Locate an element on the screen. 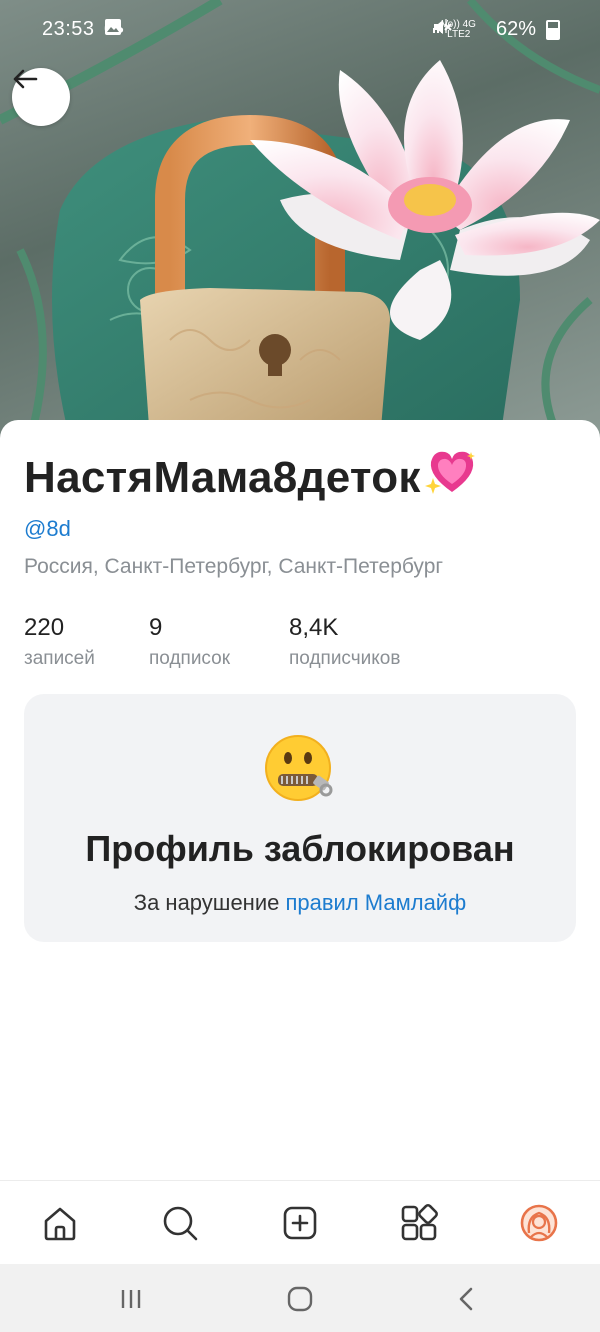 The height and width of the screenshot is (1332, 600). profile-location: Россия, Санкт-Петербург, Санкт-Петербург is located at coordinates (234, 566).